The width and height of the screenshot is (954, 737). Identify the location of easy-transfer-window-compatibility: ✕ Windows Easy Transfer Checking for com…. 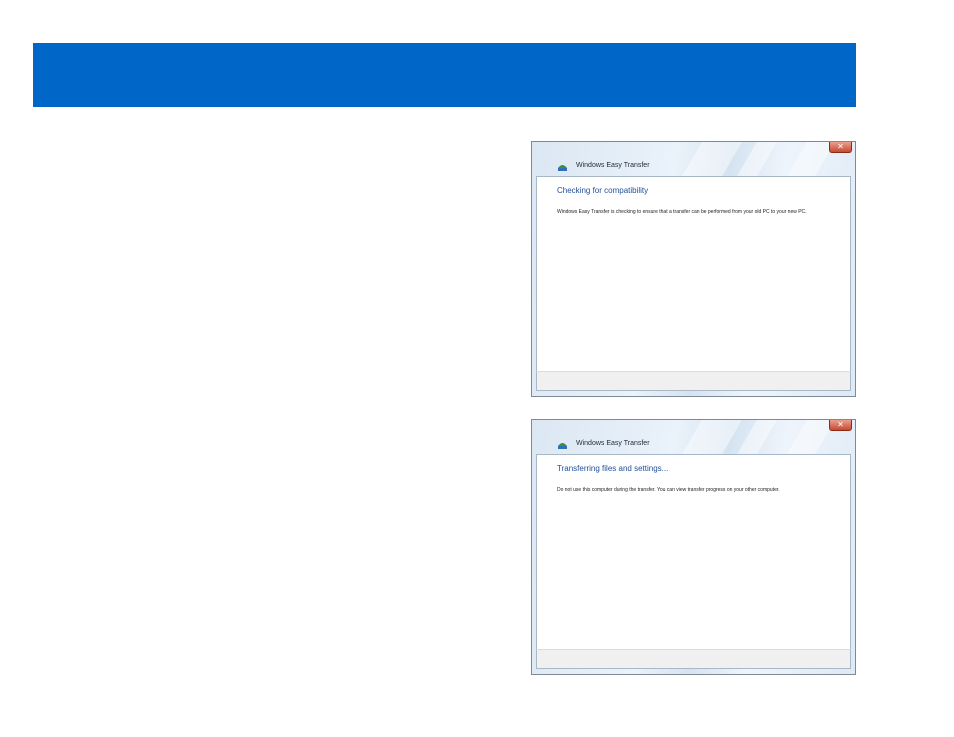
(693, 269).